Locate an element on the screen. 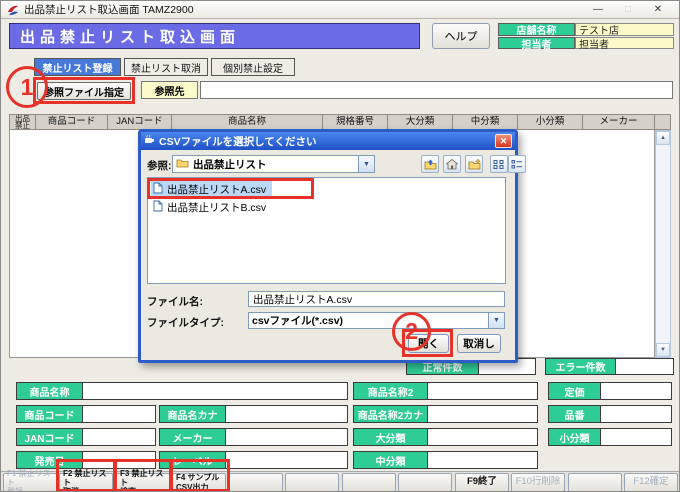 This screenshot has width=680, height=492. product-name-label: 商品名称 is located at coordinates (50, 391).